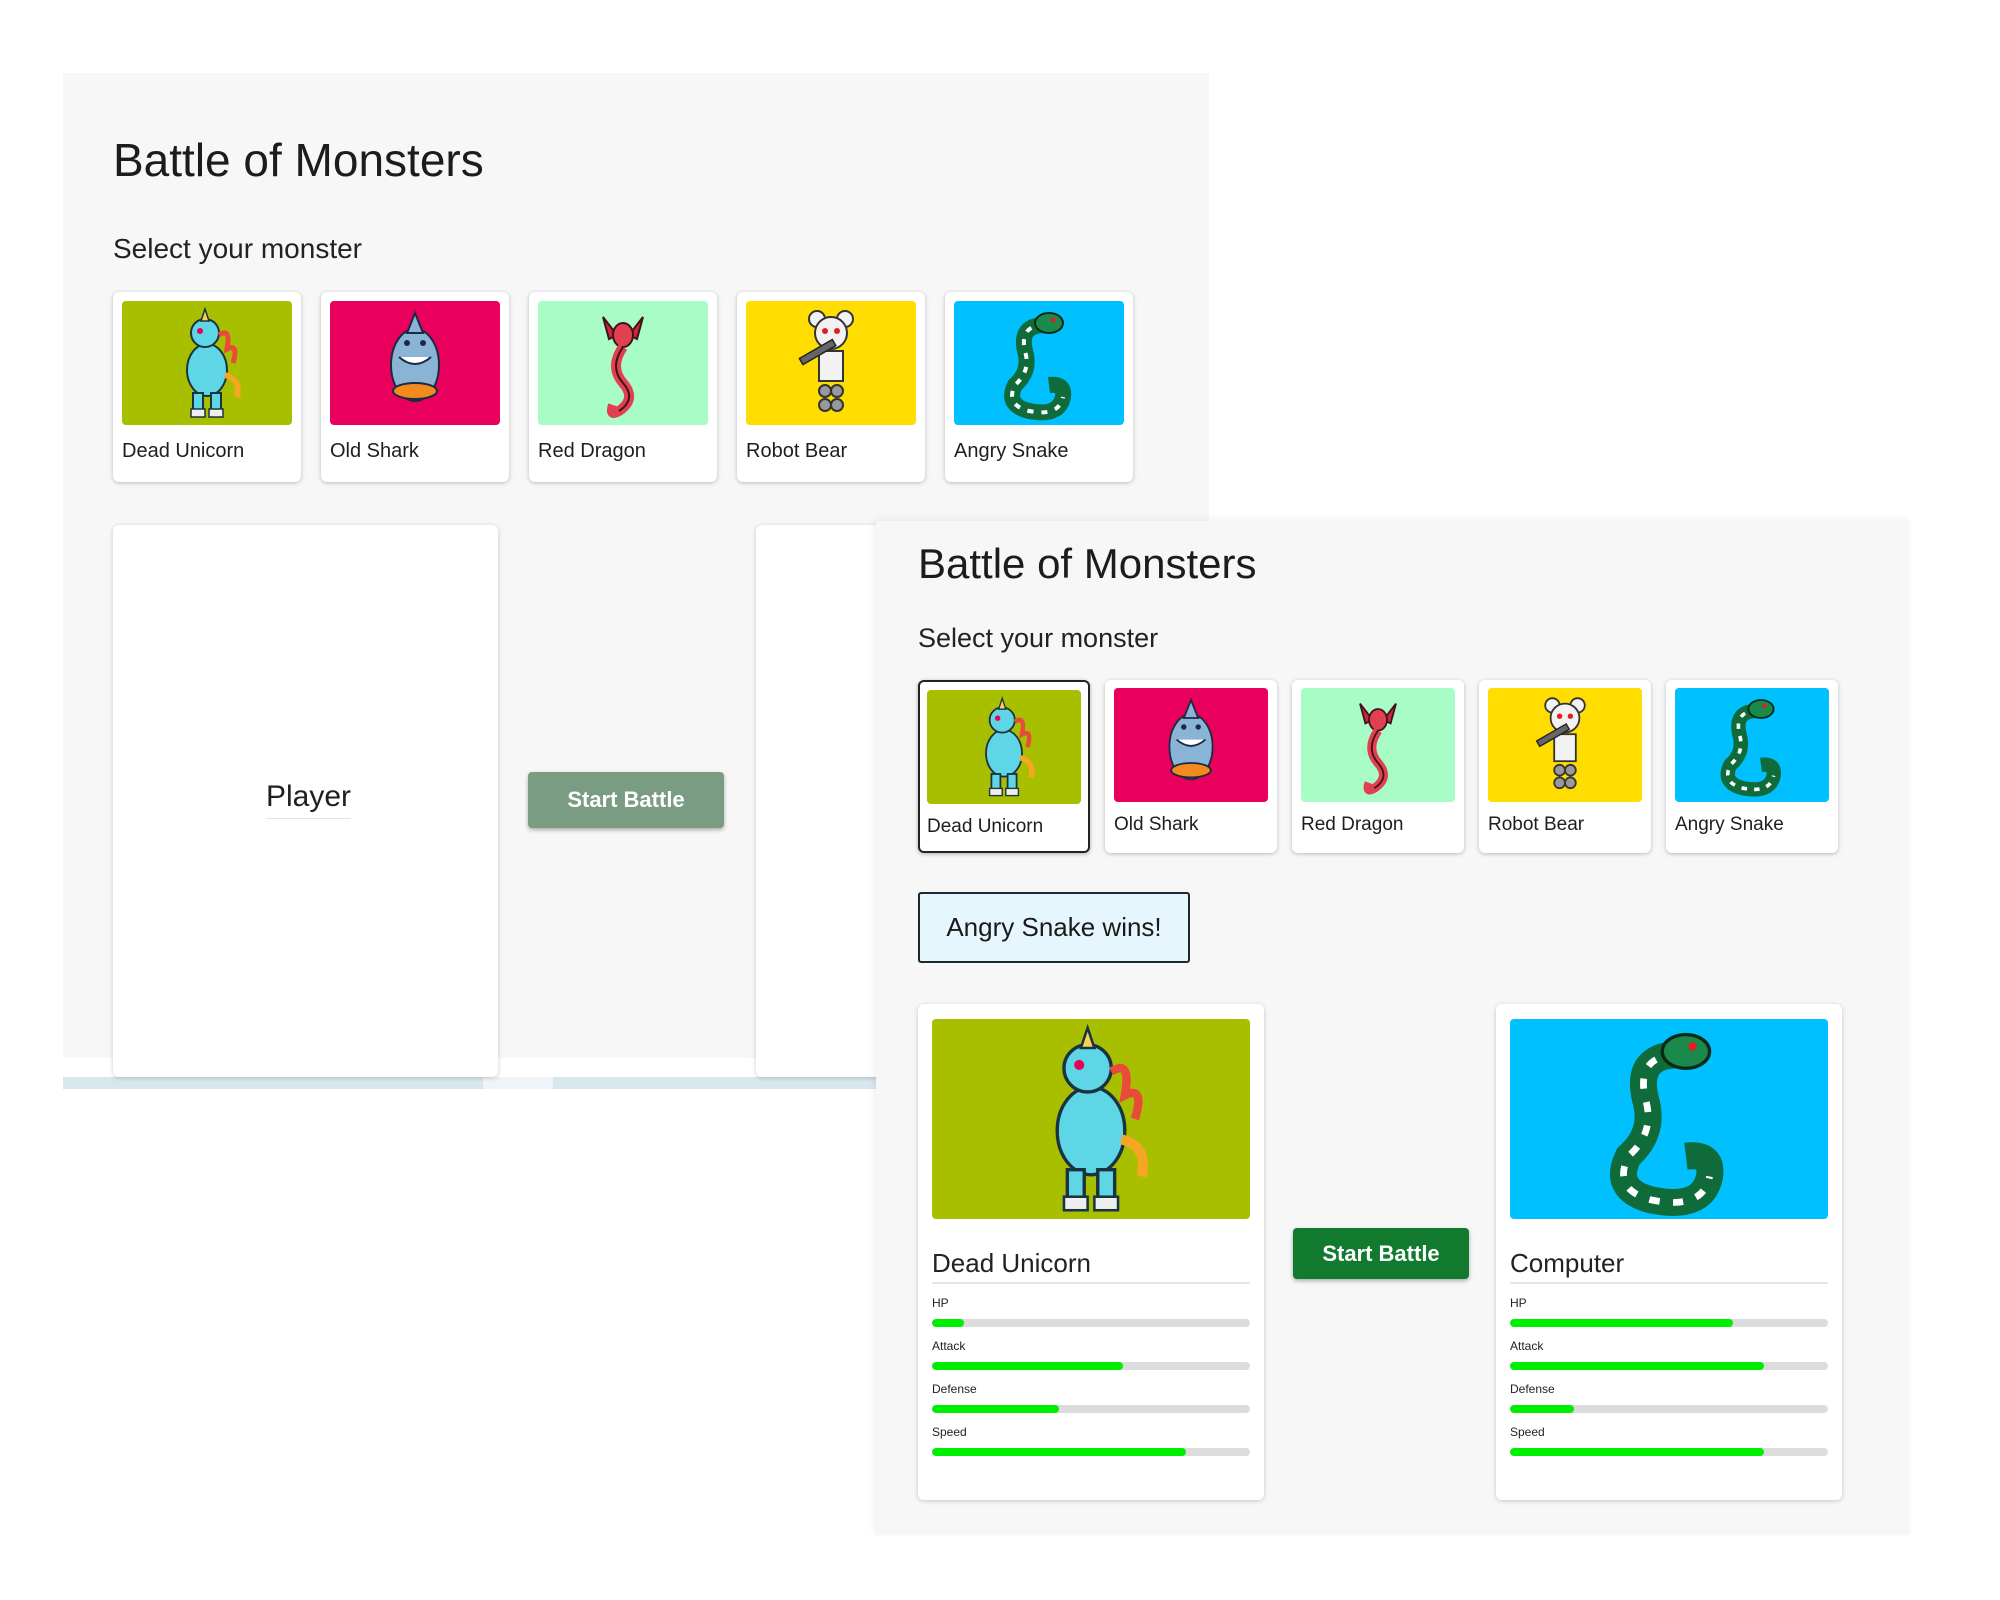  Describe the element at coordinates (1381, 1253) in the screenshot. I see `start-battle-button: Start Battle` at that location.